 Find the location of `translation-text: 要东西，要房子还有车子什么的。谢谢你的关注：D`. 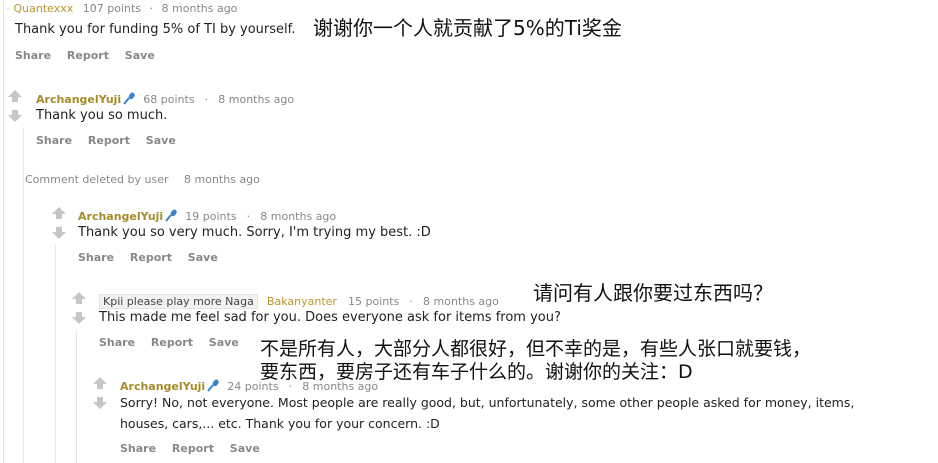

translation-text: 要东西，要房子还有车子什么的。谢谢你的关注：D is located at coordinates (476, 372).